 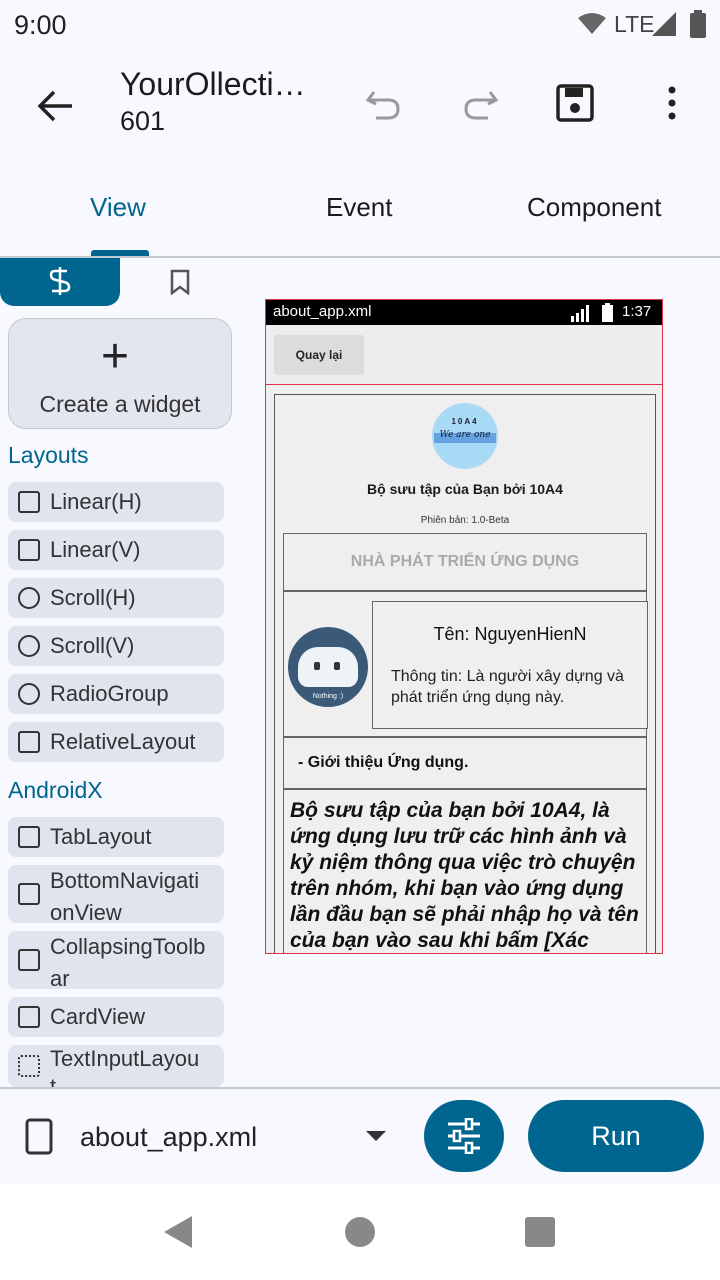 I want to click on file-icon, so click(x=39, y=1136).